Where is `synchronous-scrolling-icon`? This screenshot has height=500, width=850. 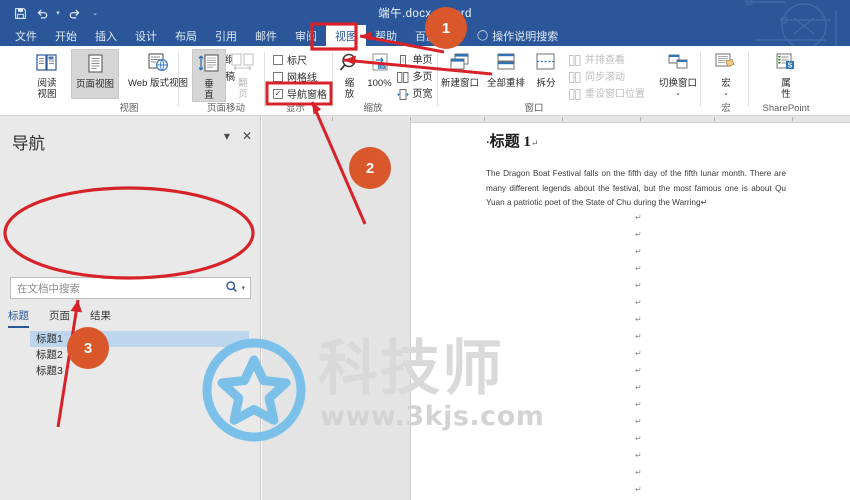 synchronous-scrolling-icon is located at coordinates (575, 76).